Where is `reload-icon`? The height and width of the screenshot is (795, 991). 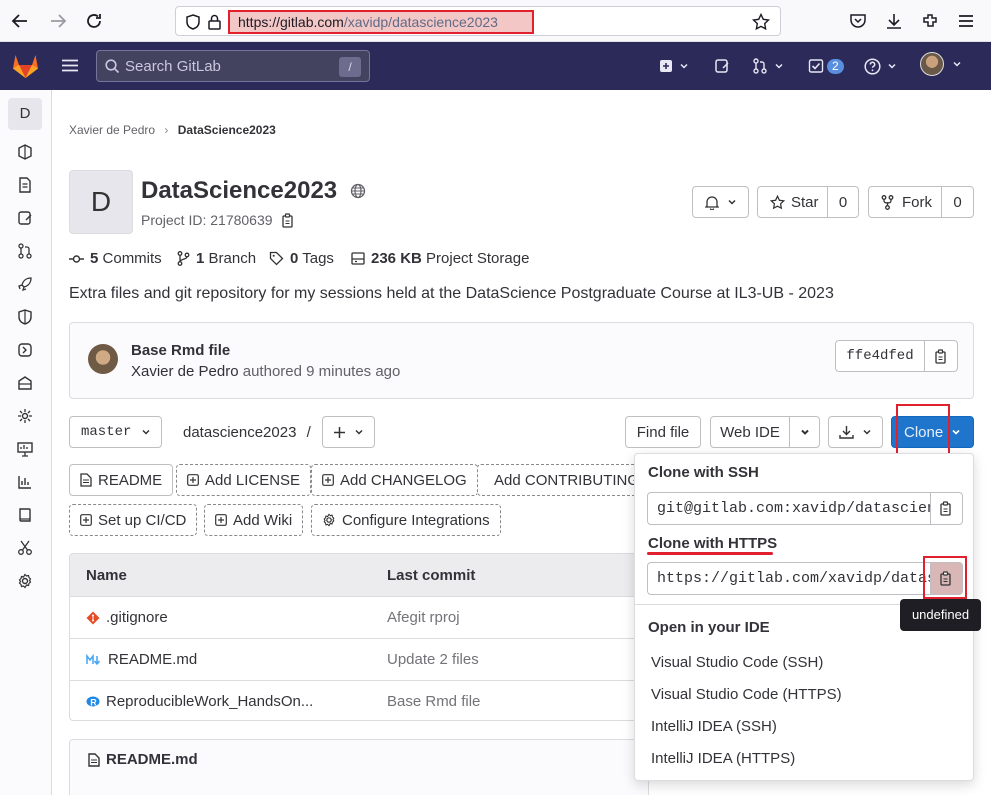 reload-icon is located at coordinates (94, 21).